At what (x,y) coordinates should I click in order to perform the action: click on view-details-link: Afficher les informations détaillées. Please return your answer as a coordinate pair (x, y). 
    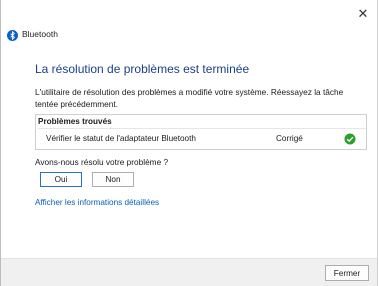
    Looking at the image, I should click on (97, 202).